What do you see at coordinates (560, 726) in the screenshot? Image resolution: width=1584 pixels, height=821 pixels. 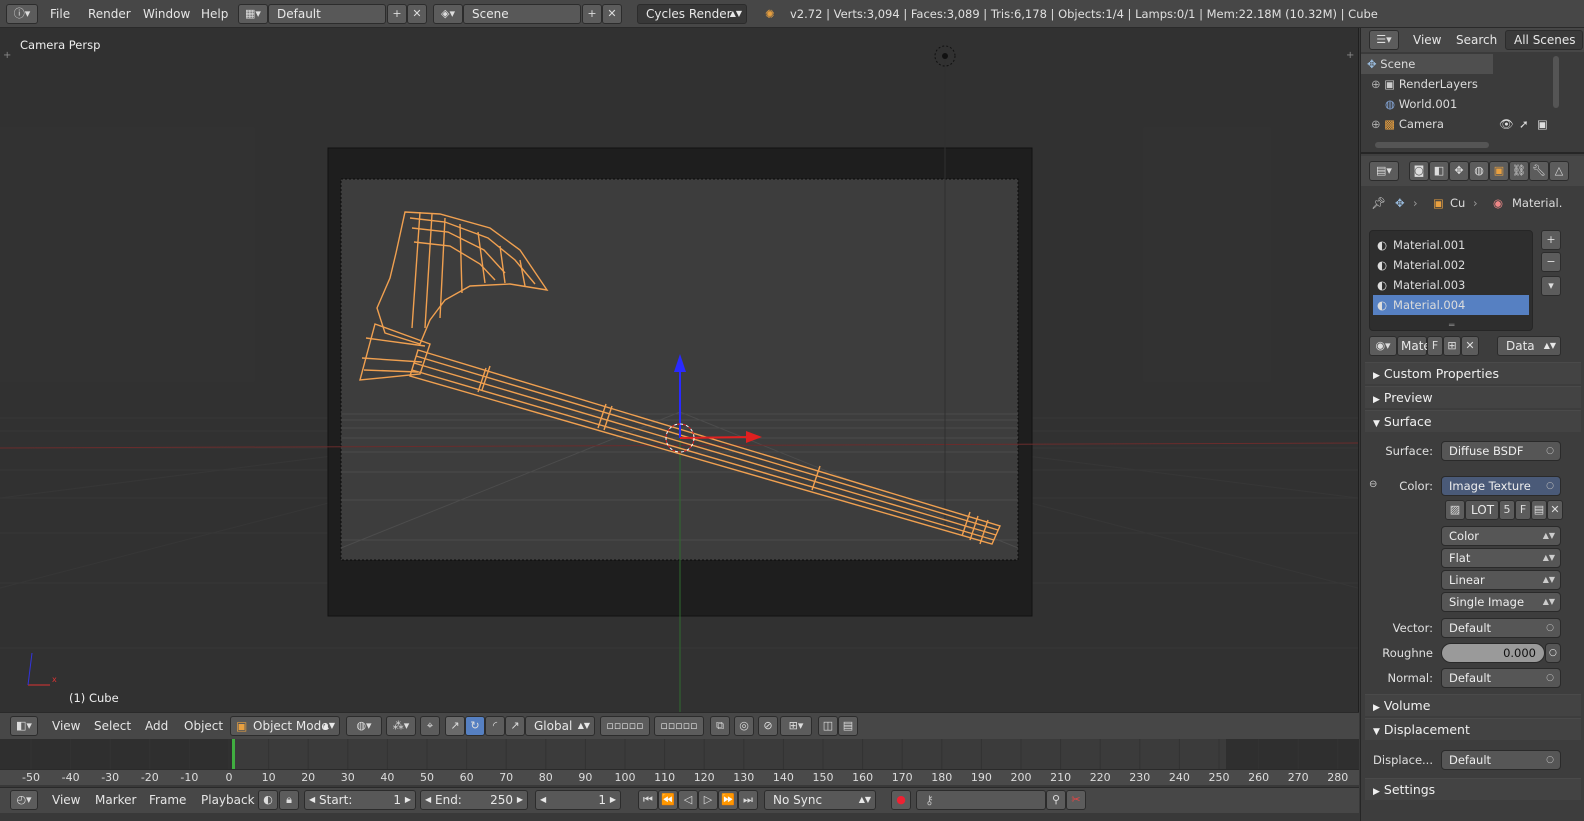 I see `orientation-select: Global ▲▼` at bounding box center [560, 726].